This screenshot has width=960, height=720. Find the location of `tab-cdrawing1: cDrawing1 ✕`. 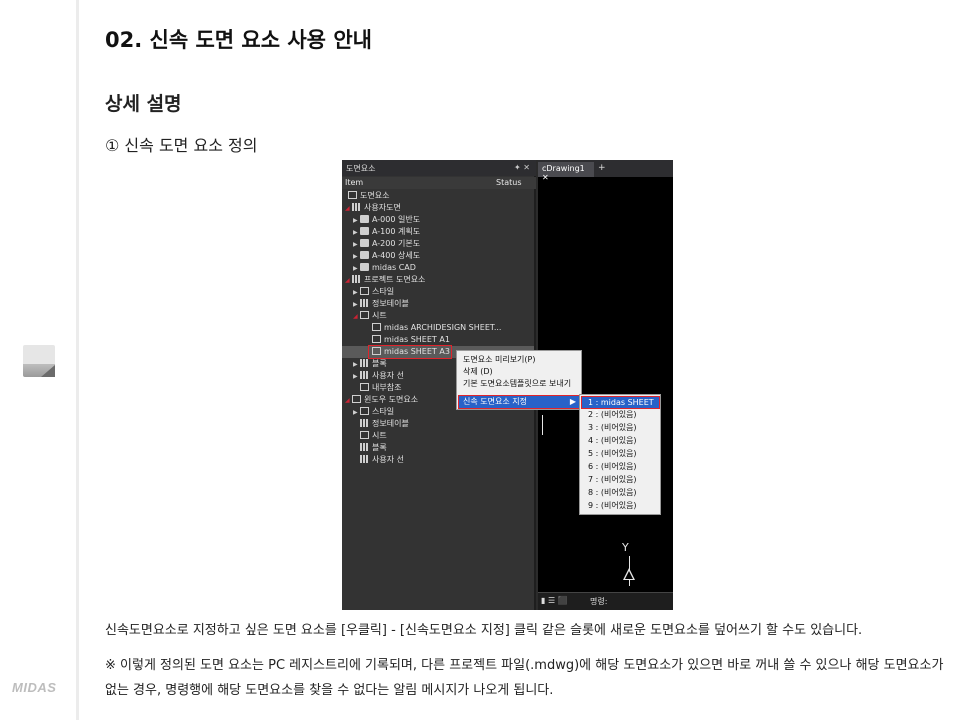

tab-cdrawing1: cDrawing1 ✕ is located at coordinates (566, 172).